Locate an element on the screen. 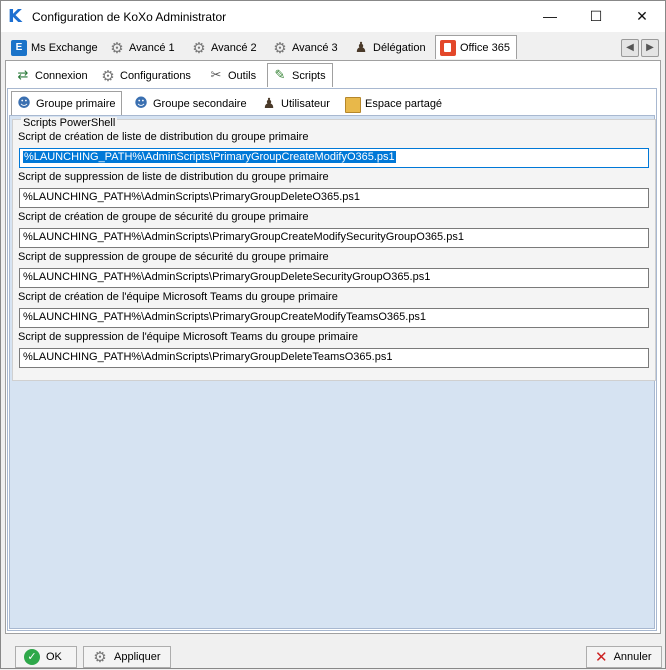 The width and height of the screenshot is (666, 670). tab-label: Scripts is located at coordinates (309, 75).